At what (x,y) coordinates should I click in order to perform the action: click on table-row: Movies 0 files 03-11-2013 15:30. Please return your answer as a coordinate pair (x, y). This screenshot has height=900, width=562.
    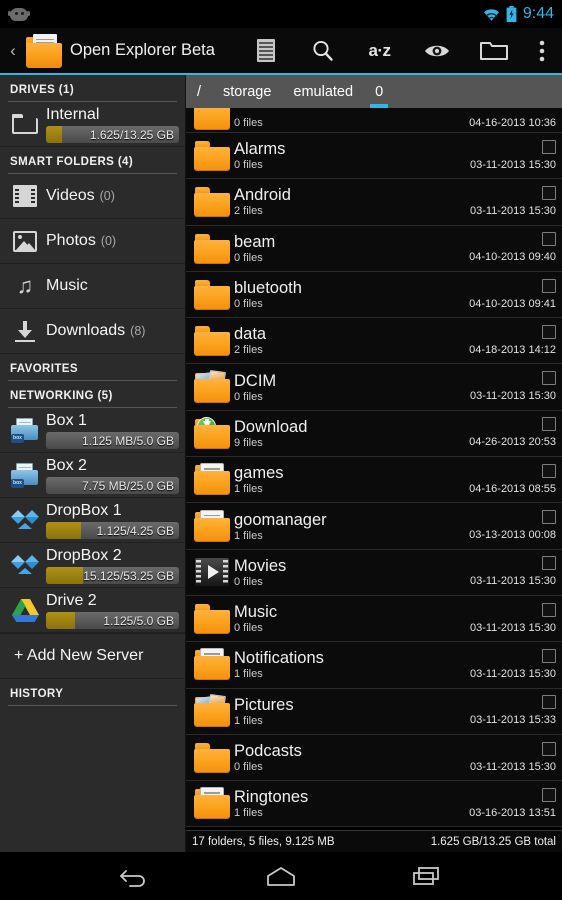
    Looking at the image, I should click on (374, 572).